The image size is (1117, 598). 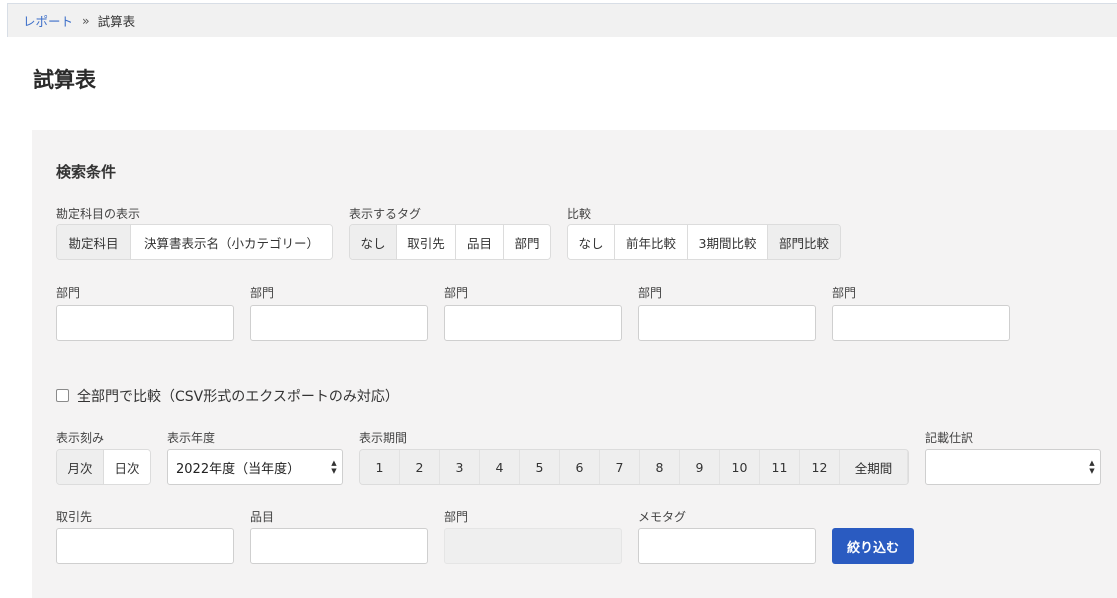 I want to click on compare-toggle: なし 前年比較 3期間比較 部門比較, so click(x=704, y=242).